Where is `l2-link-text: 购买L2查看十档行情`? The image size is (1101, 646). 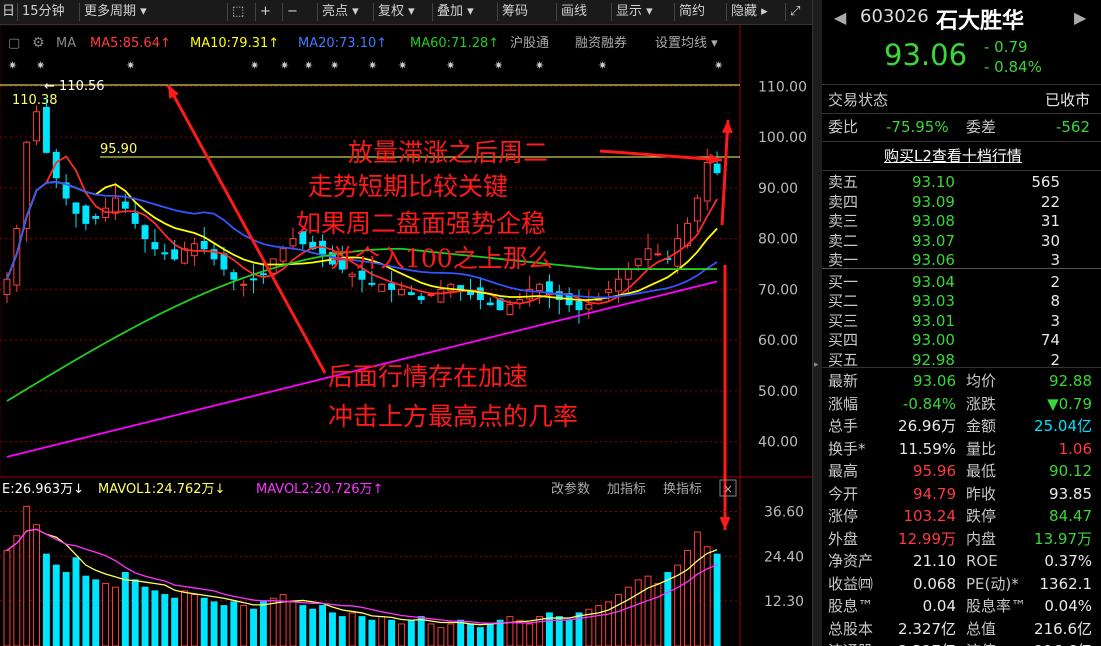 l2-link-text: 购买L2查看十档行情 is located at coordinates (953, 156).